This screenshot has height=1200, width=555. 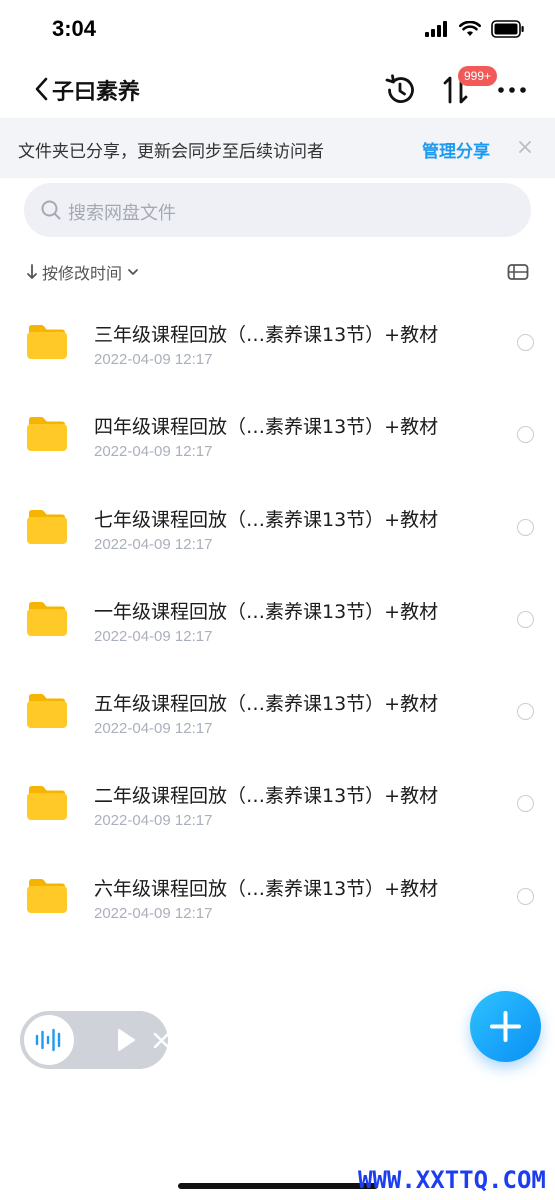 What do you see at coordinates (436, 29) in the screenshot?
I see `signal-icon` at bounding box center [436, 29].